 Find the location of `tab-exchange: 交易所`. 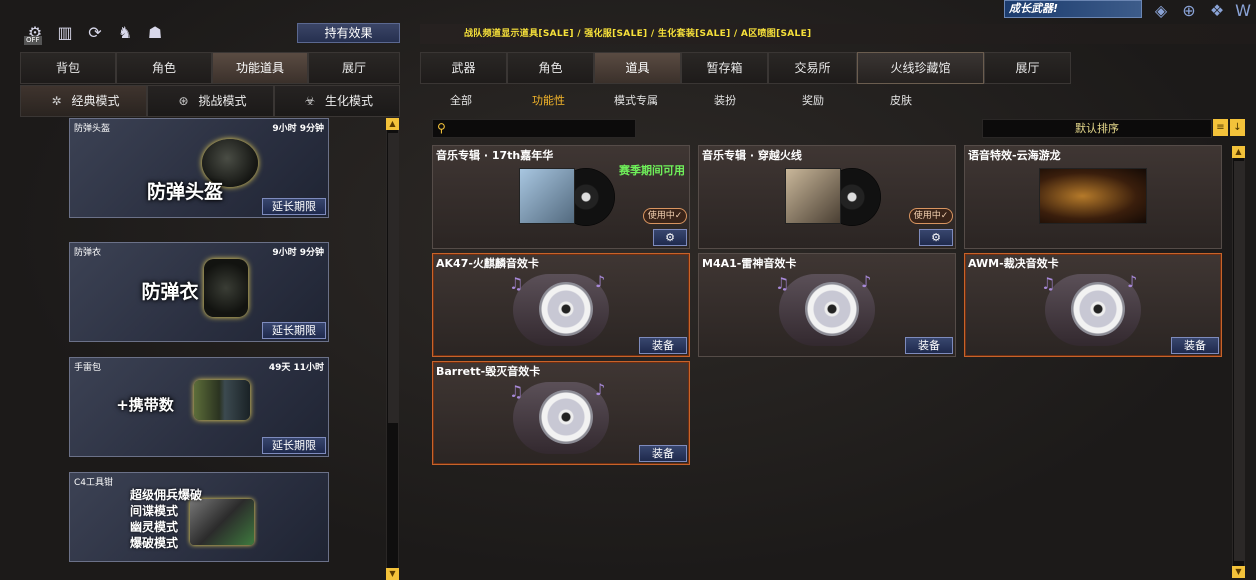

tab-exchange: 交易所 is located at coordinates (812, 68).